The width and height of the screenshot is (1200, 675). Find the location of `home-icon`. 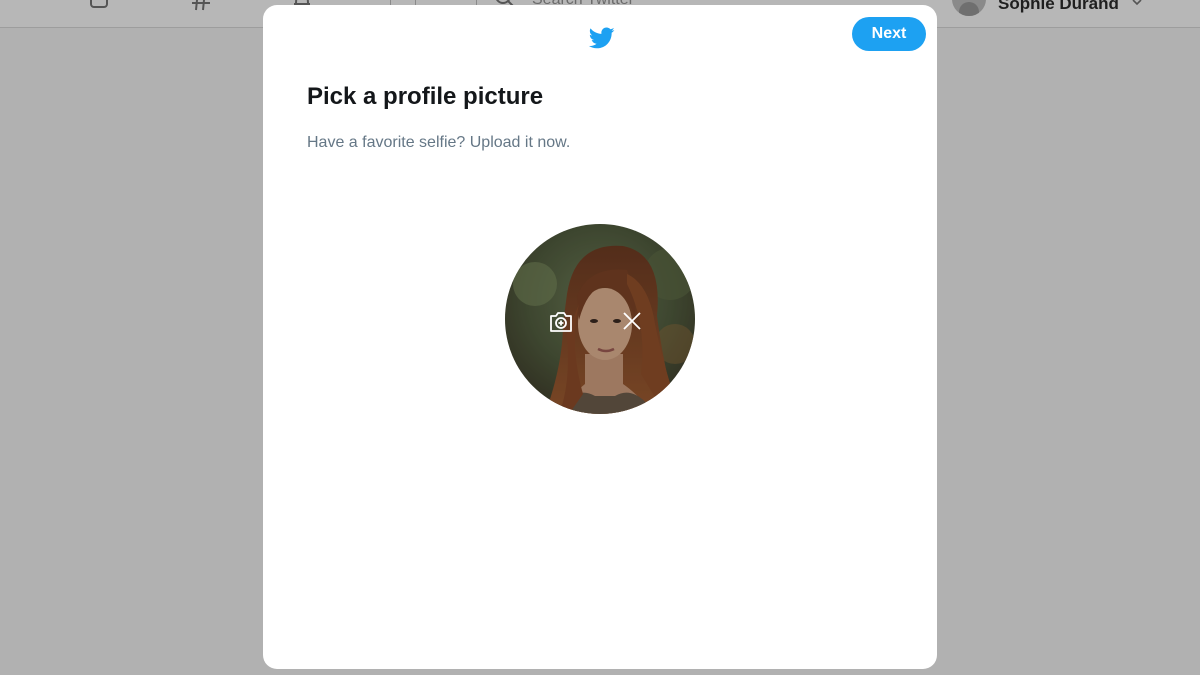

home-icon is located at coordinates (99, 6).